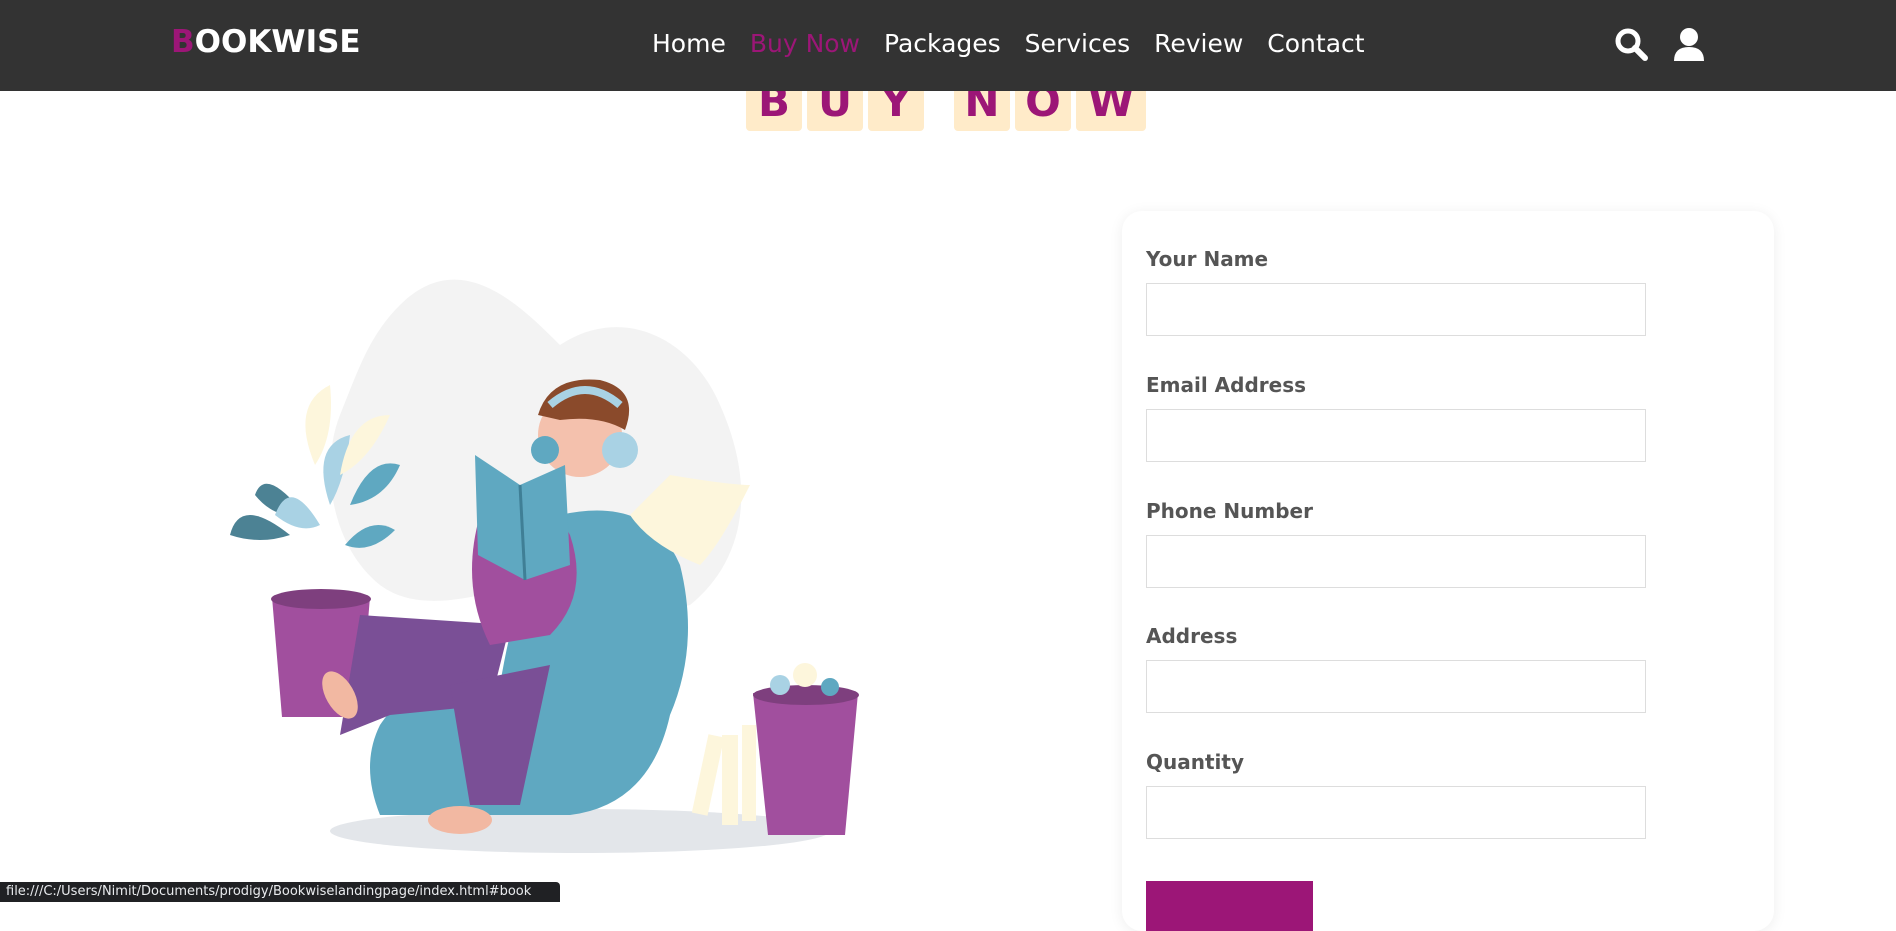 The height and width of the screenshot is (931, 1896). What do you see at coordinates (1198, 43) in the screenshot?
I see `nav-review: Review` at bounding box center [1198, 43].